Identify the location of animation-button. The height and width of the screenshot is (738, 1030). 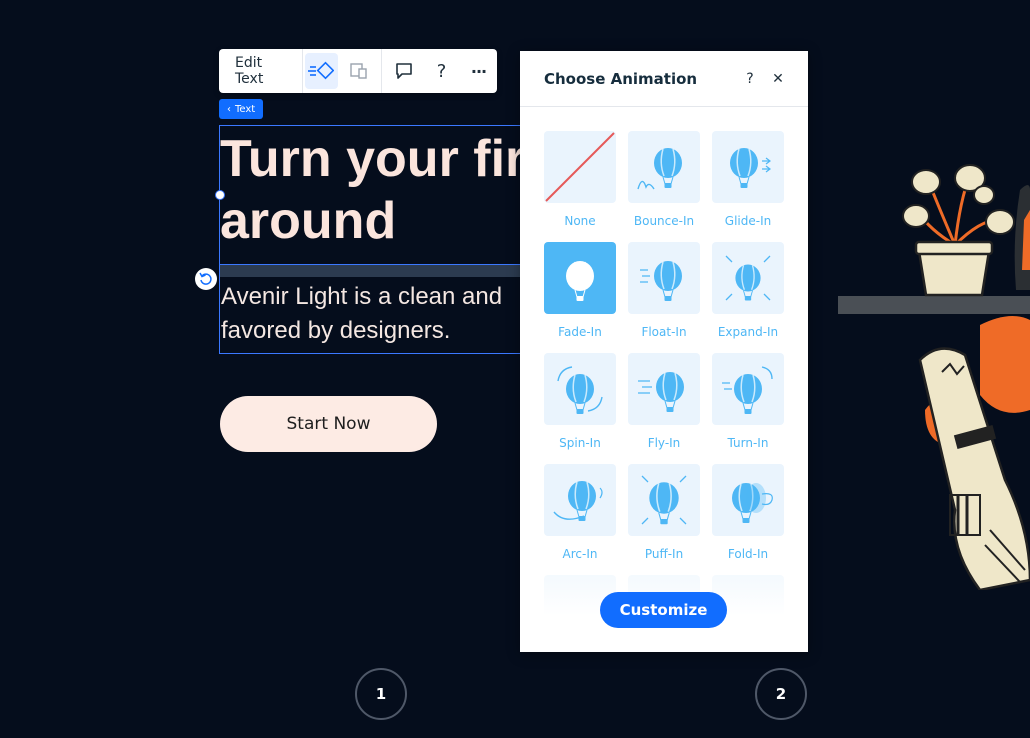
(321, 71).